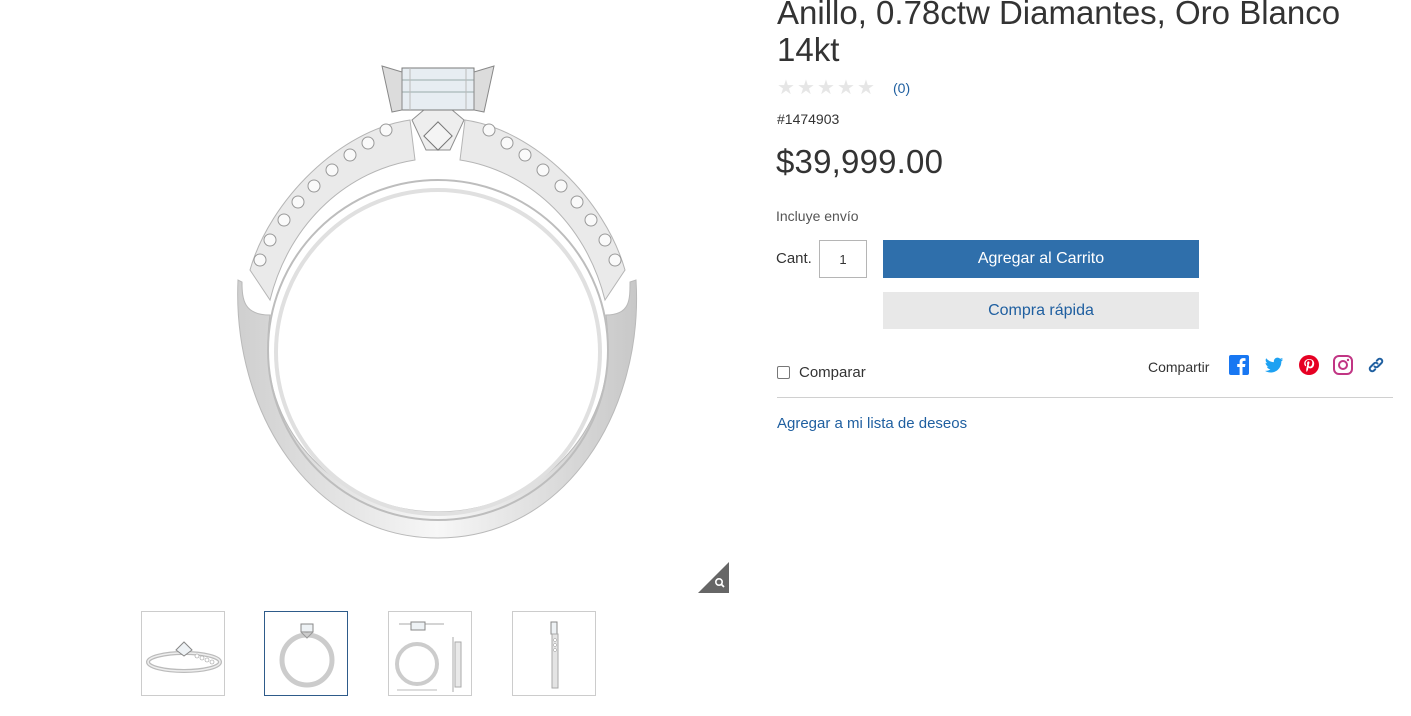 The width and height of the screenshot is (1411, 716). Describe the element at coordinates (817, 216) in the screenshot. I see `shipping-note: Incluye envío` at that location.